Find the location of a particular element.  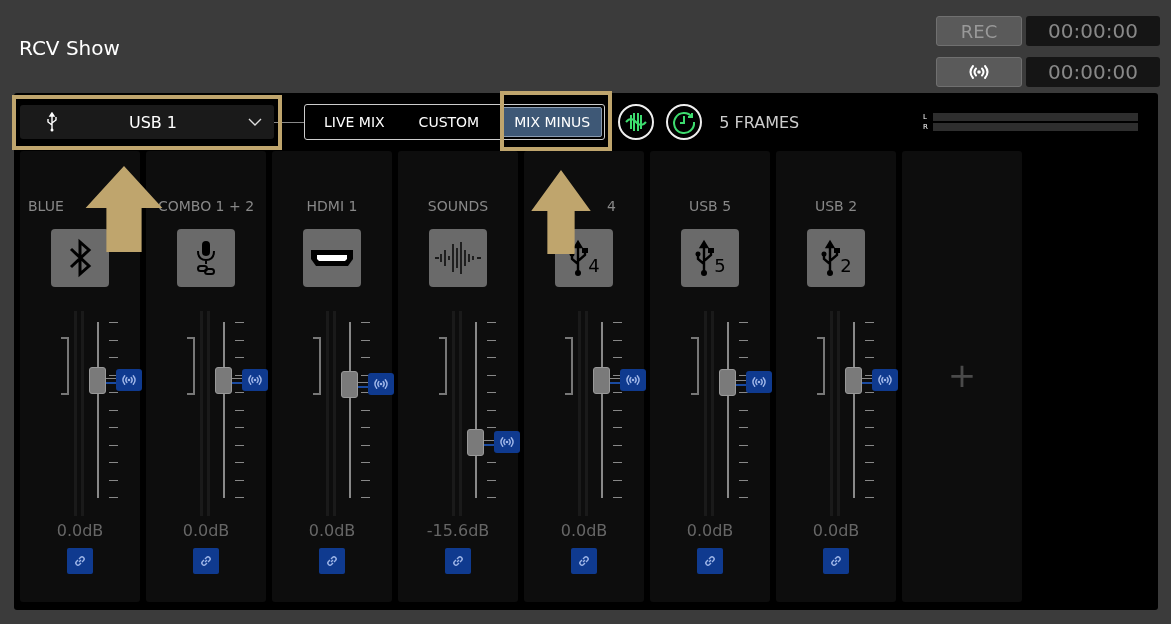

record-time: 00:00:00 is located at coordinates (1093, 31).